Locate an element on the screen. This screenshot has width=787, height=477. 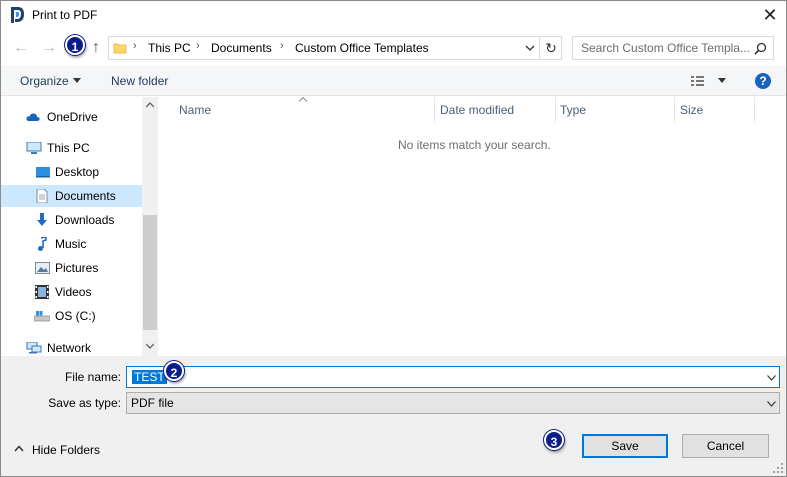
sidebar-item-label: Network is located at coordinates (69, 348).